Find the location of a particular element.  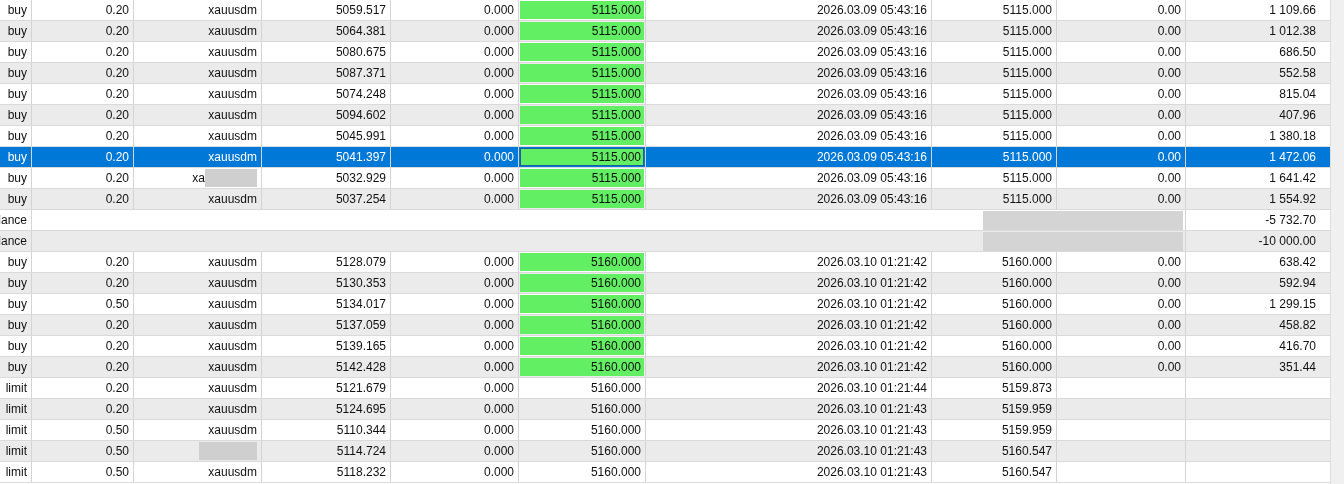

take-profit-cell-text: 5160.000 is located at coordinates (615, 409).